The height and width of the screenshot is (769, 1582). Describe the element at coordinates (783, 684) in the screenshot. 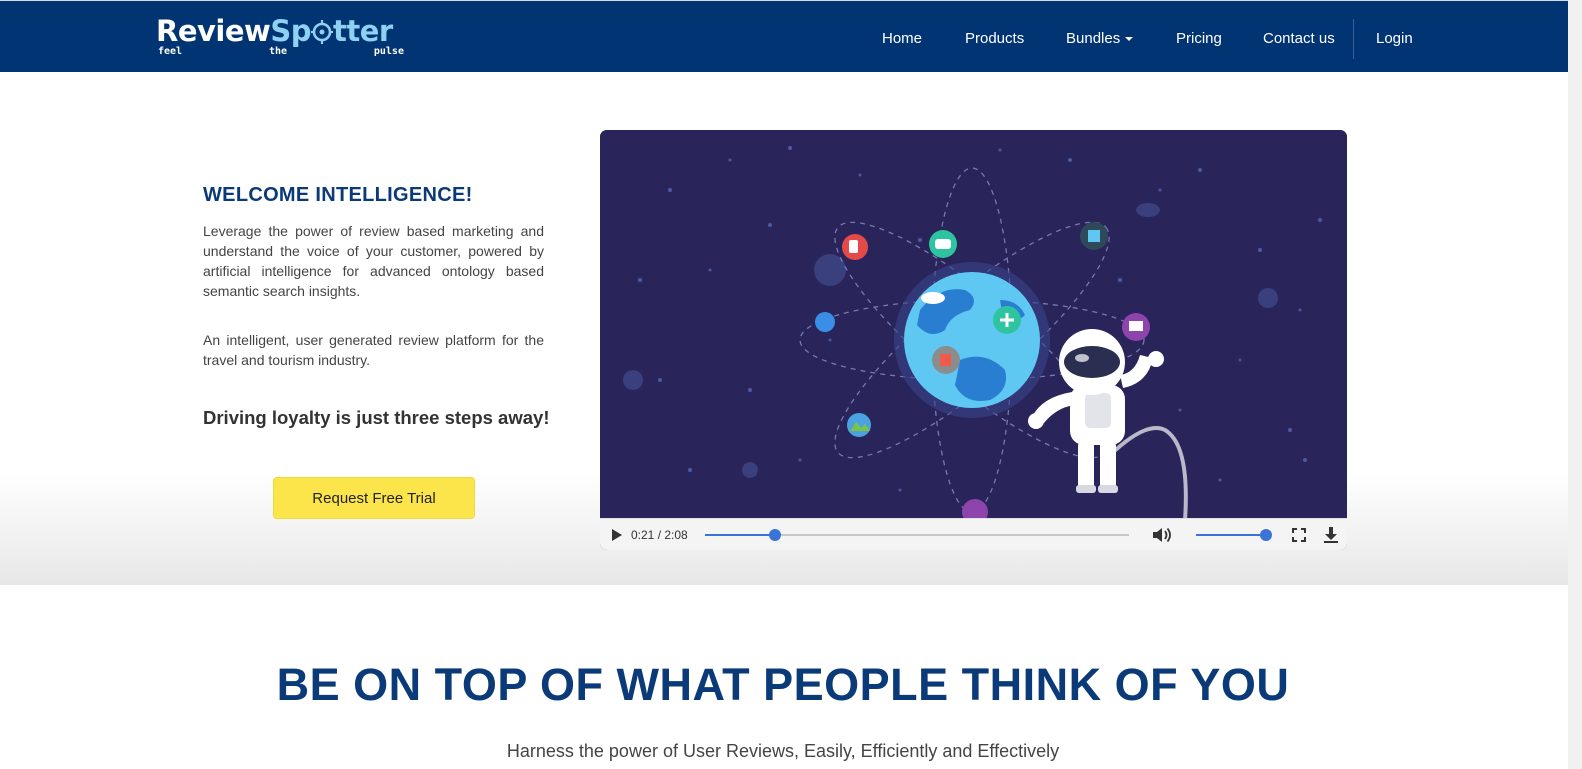

I see `section-title: BE ON TOP OF WHAT PEOPLE THINK OF YOU` at that location.